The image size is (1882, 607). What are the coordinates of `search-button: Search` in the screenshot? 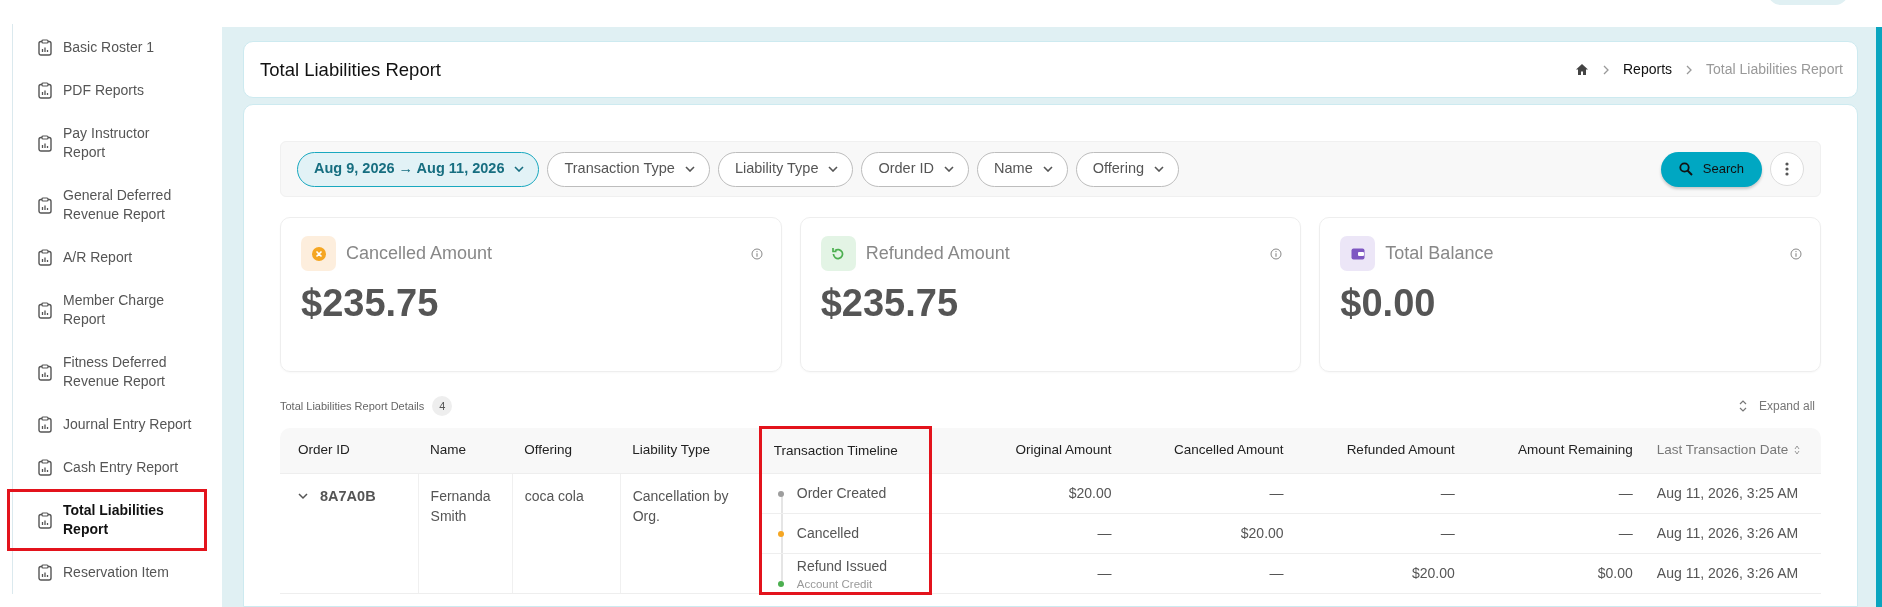 It's located at (1711, 169).